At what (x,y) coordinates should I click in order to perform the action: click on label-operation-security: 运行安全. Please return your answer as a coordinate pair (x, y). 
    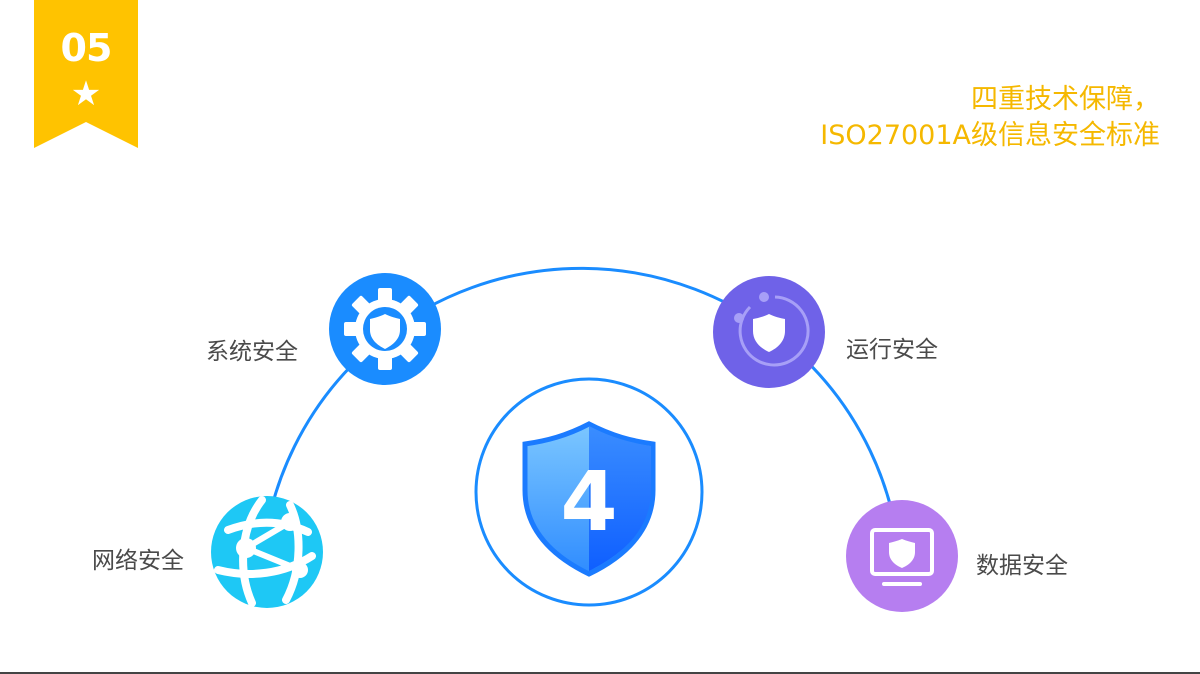
    Looking at the image, I should click on (892, 350).